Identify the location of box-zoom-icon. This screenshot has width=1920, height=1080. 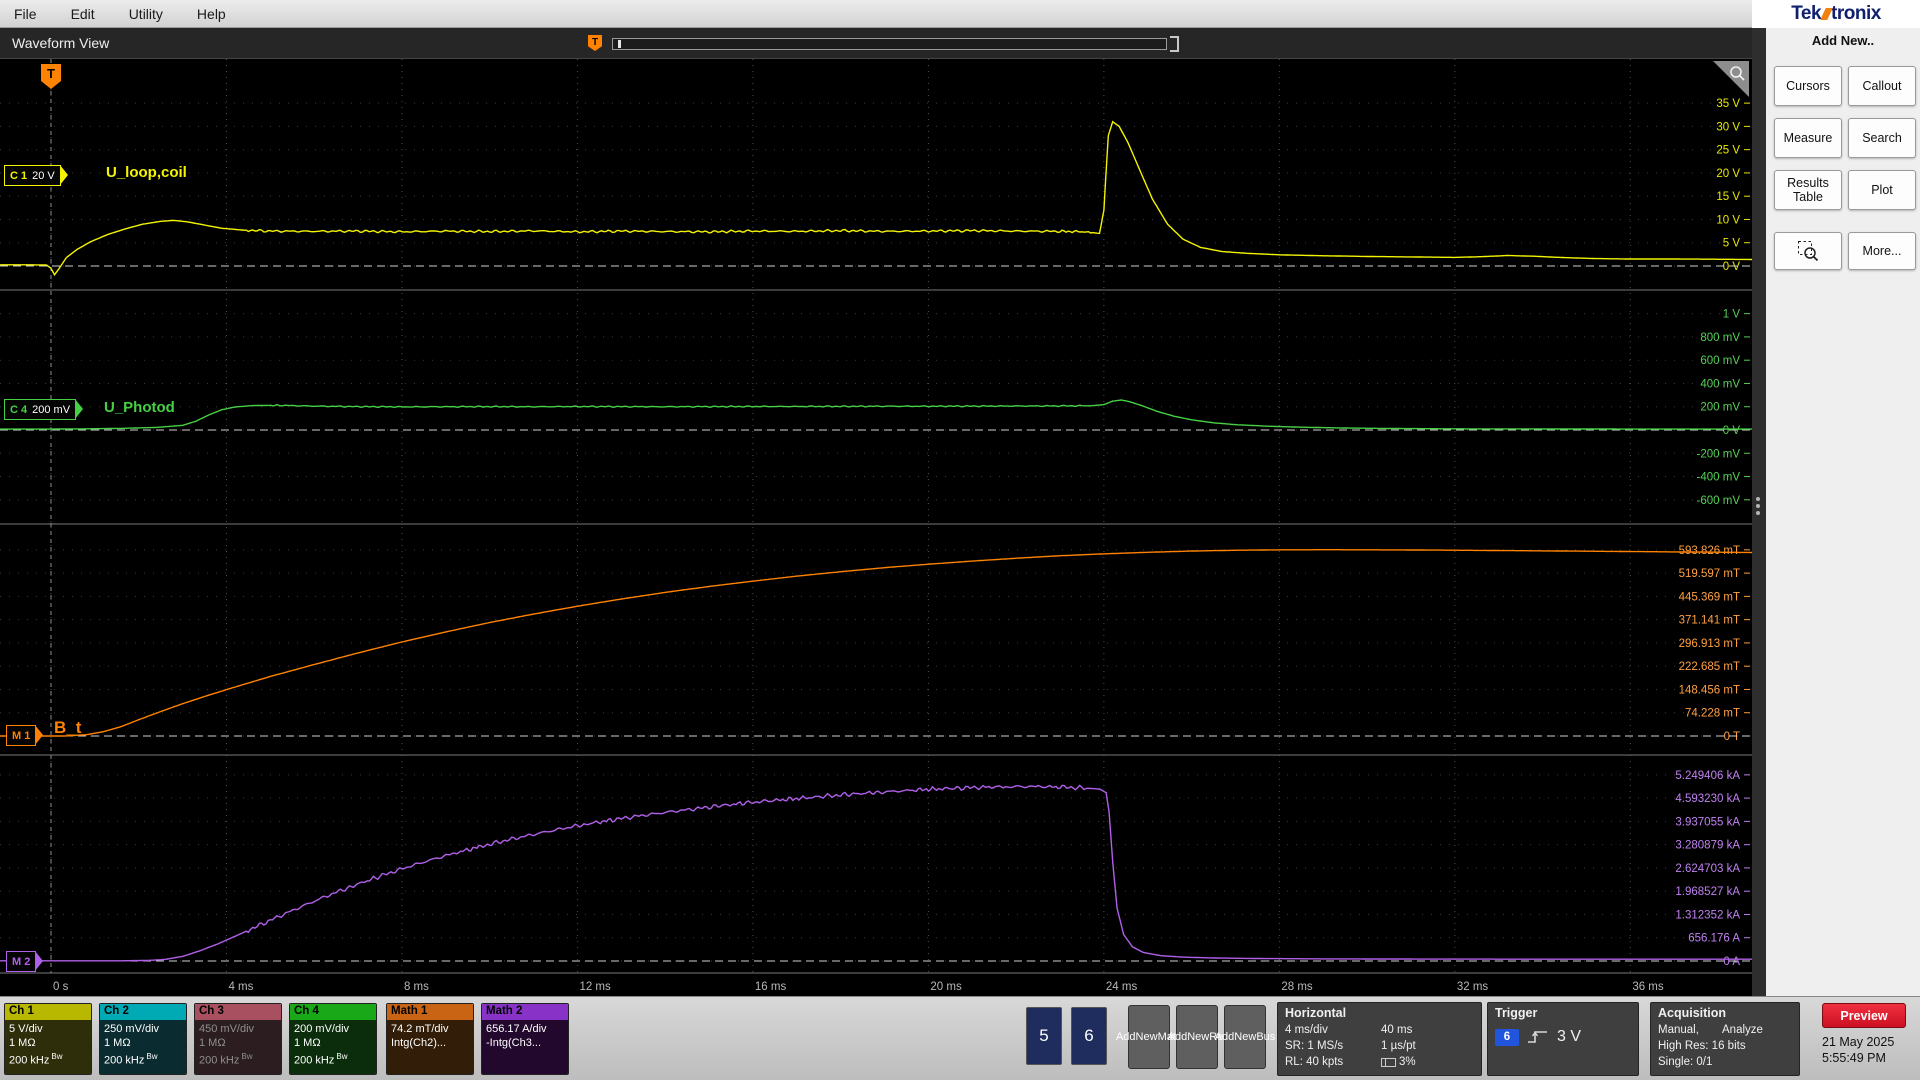
(1808, 251).